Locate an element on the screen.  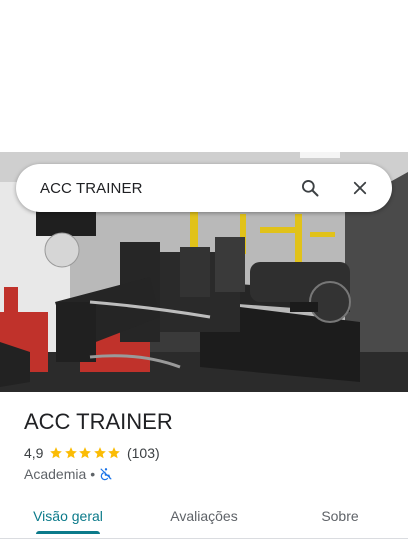
star-rating is located at coordinates (85, 453).